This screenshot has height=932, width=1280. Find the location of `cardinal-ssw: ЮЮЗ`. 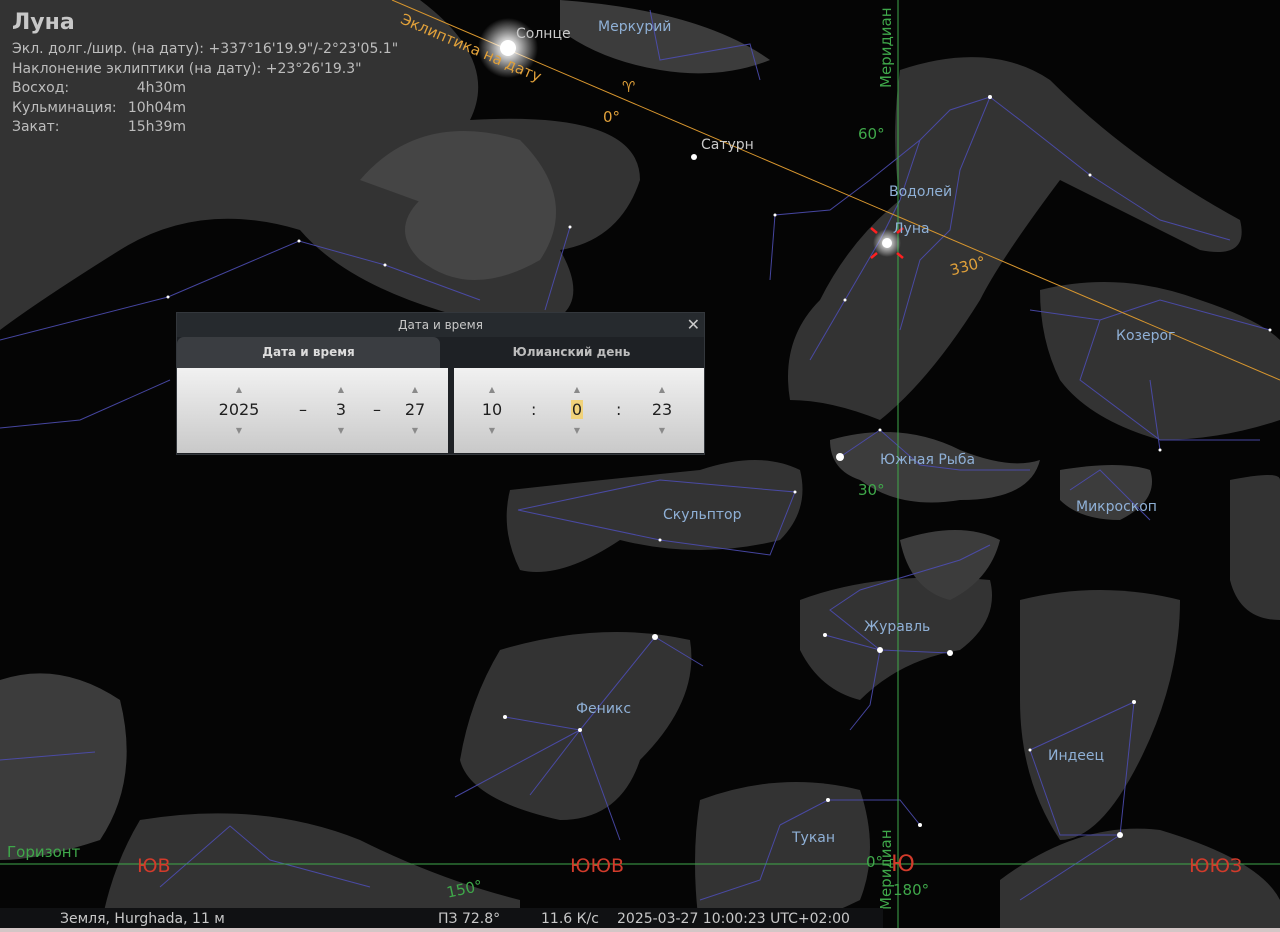

cardinal-ssw: ЮЮЗ is located at coordinates (1216, 866).